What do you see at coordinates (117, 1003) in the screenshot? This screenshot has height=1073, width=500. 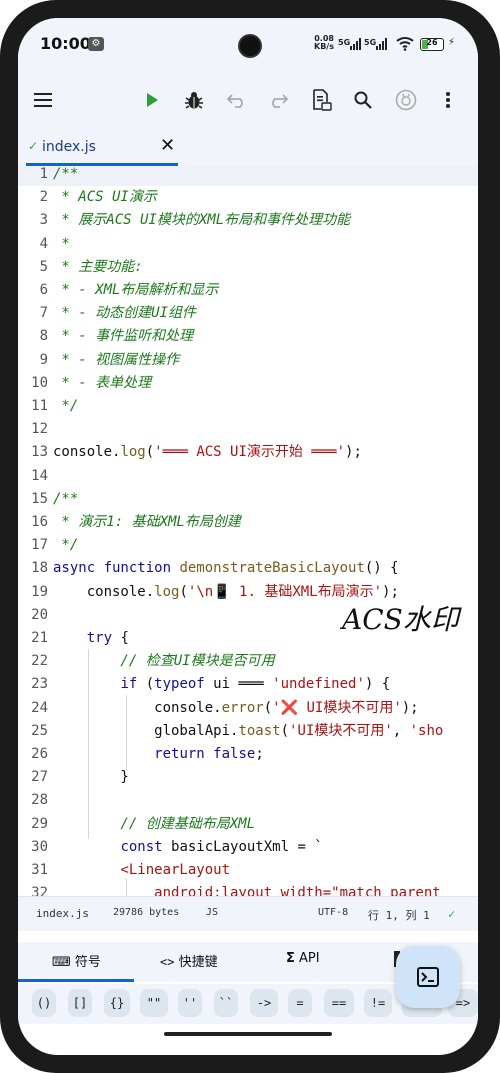 I see `symbol-key: {}` at bounding box center [117, 1003].